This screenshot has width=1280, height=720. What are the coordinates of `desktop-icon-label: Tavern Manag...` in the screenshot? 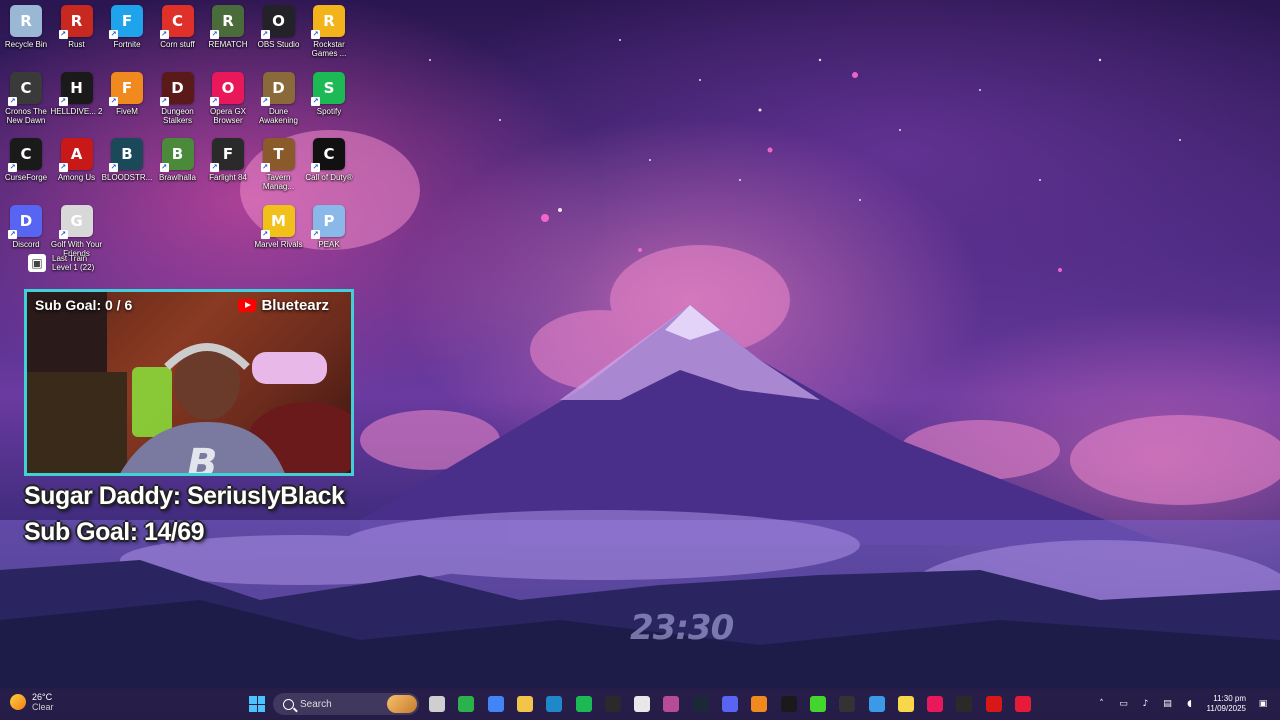 It's located at (278, 182).